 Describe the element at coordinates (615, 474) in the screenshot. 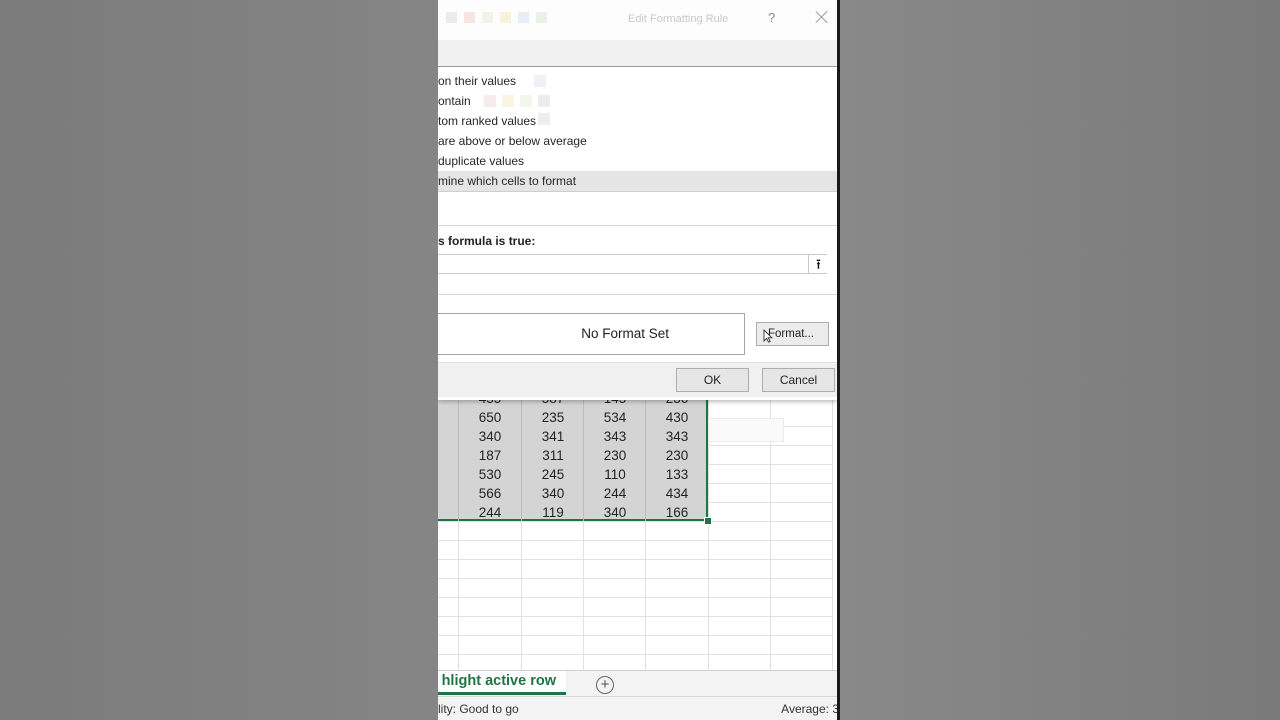

I see `cell: 110` at that location.